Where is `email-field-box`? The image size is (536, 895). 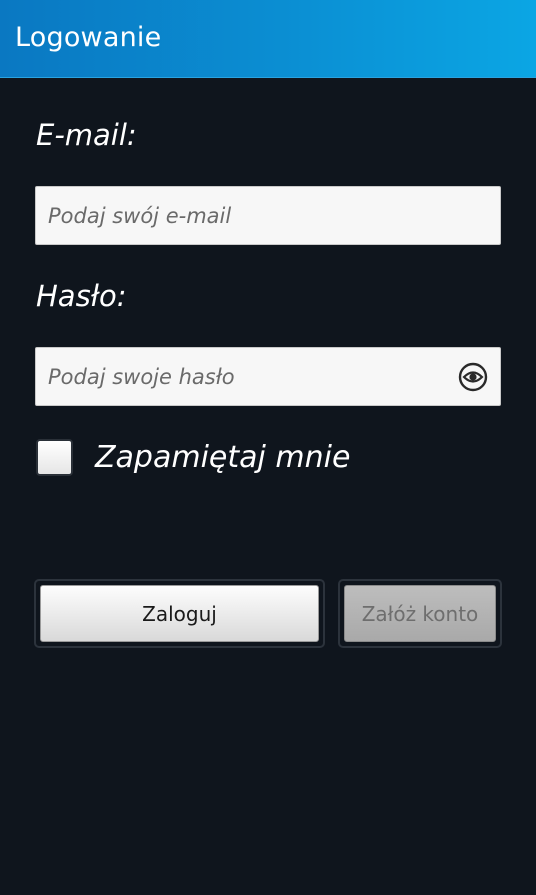
email-field-box is located at coordinates (268, 215).